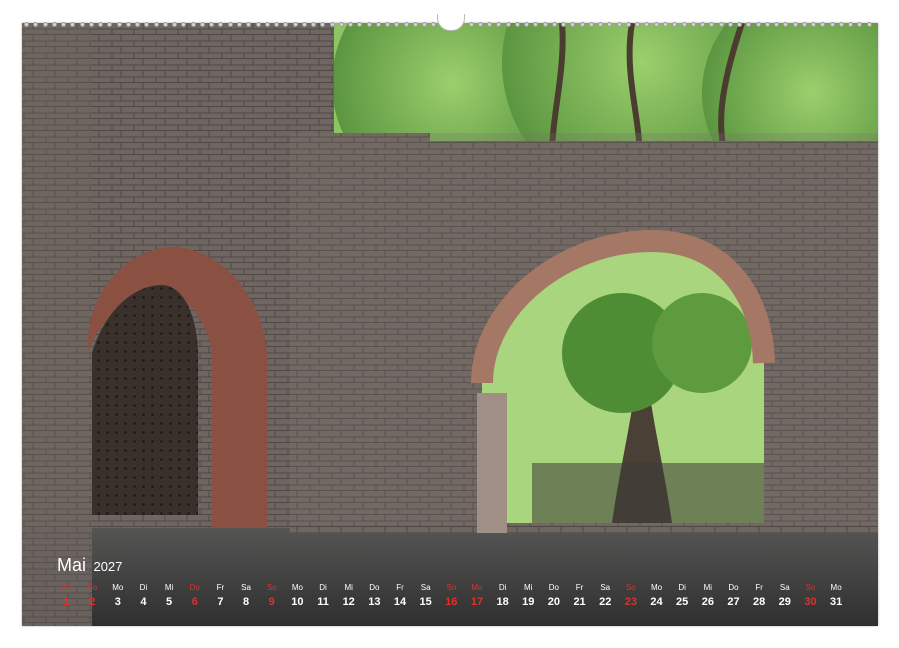  What do you see at coordinates (108, 566) in the screenshot?
I see `month-year: 2027` at bounding box center [108, 566].